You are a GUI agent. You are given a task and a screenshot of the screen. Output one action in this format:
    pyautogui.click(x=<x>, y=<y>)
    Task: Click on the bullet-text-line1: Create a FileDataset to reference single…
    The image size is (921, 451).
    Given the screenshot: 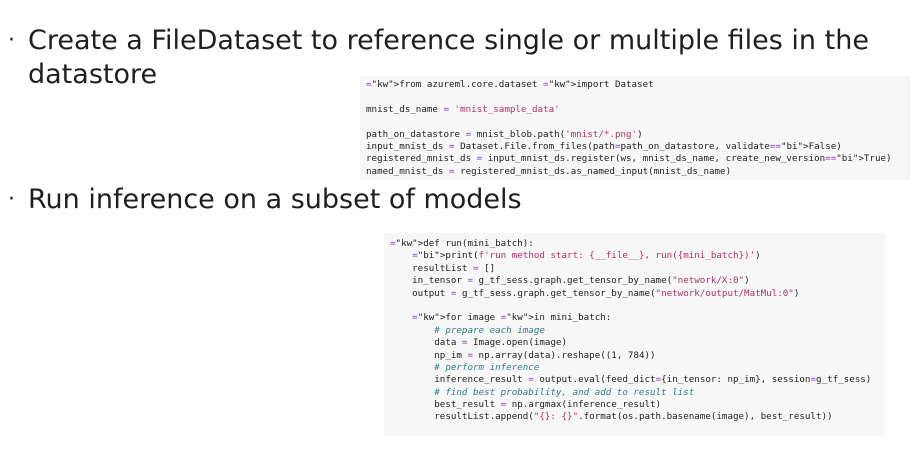 What is the action you would take?
    pyautogui.click(x=448, y=40)
    